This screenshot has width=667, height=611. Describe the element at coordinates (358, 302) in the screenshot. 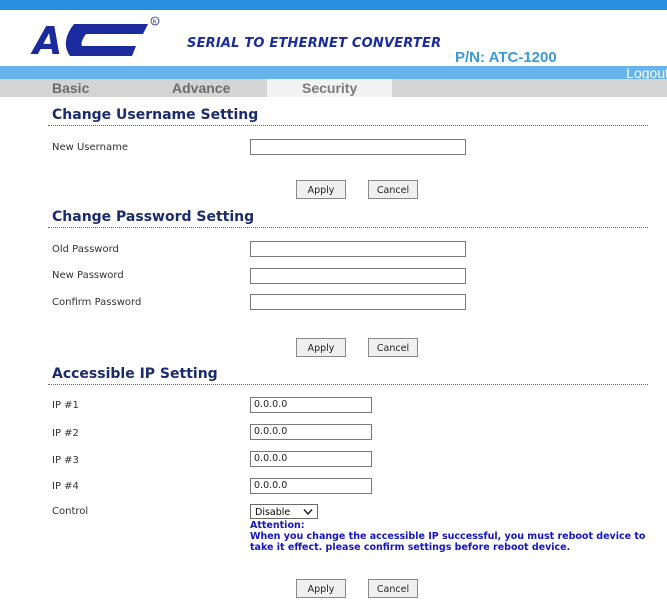

I see `confirm-password-input` at that location.